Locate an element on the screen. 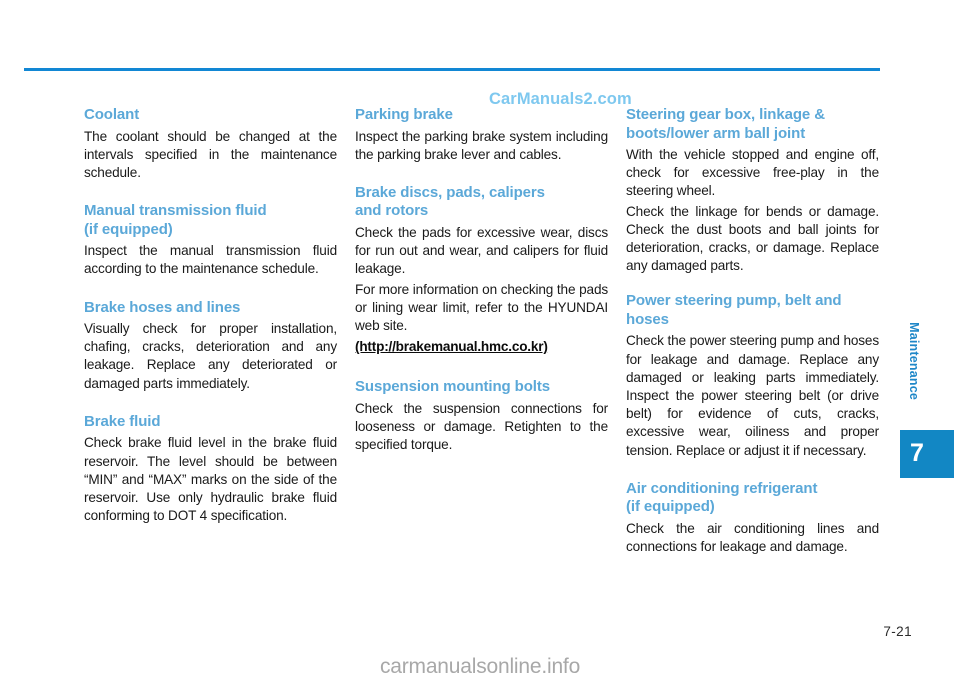  header-rule is located at coordinates (452, 69).